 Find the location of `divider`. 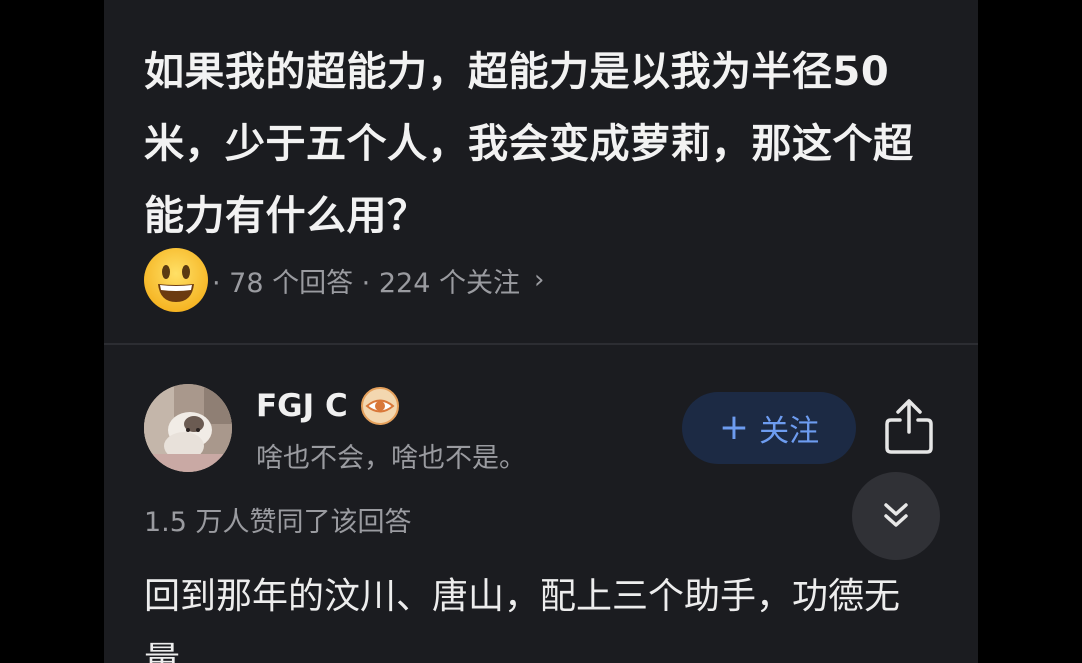

divider is located at coordinates (541, 344).